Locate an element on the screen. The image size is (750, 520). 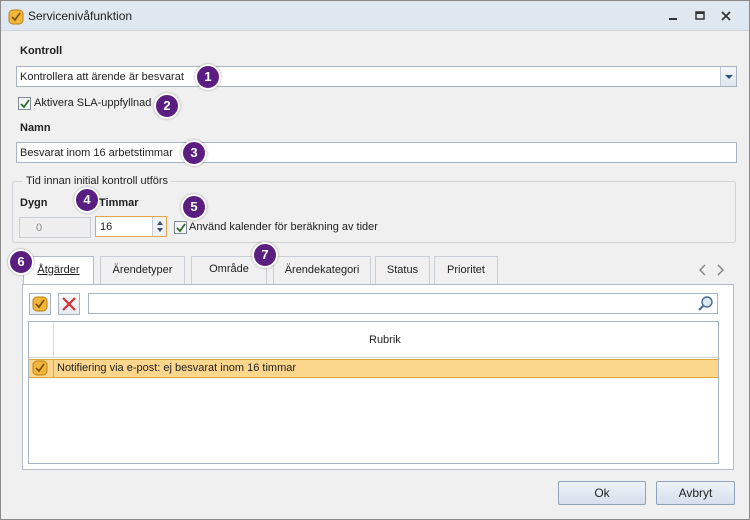
tab-label: Status is located at coordinates (402, 270).